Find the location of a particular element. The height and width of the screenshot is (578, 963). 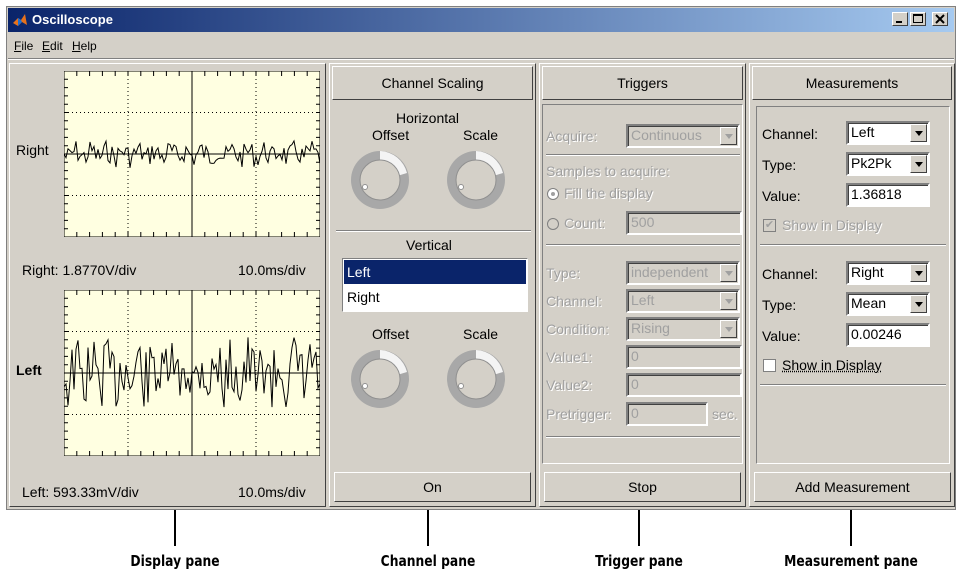

m2-channel-dropdown: Right is located at coordinates (888, 273).